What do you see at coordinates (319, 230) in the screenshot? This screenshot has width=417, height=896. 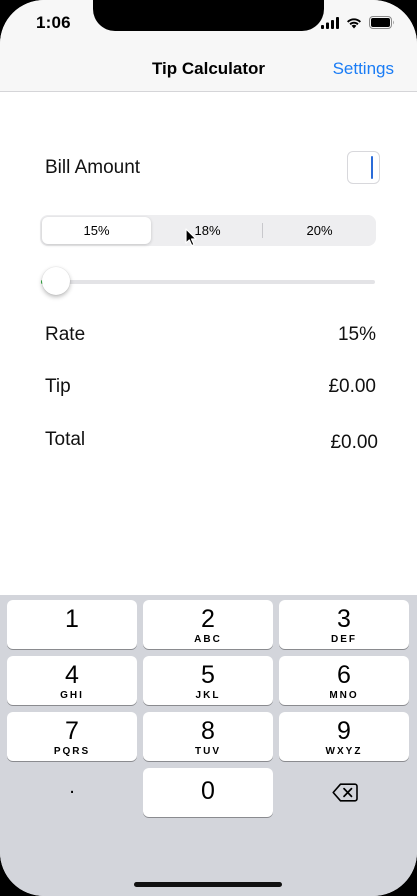 I see `segment-20-percent: 20%` at bounding box center [319, 230].